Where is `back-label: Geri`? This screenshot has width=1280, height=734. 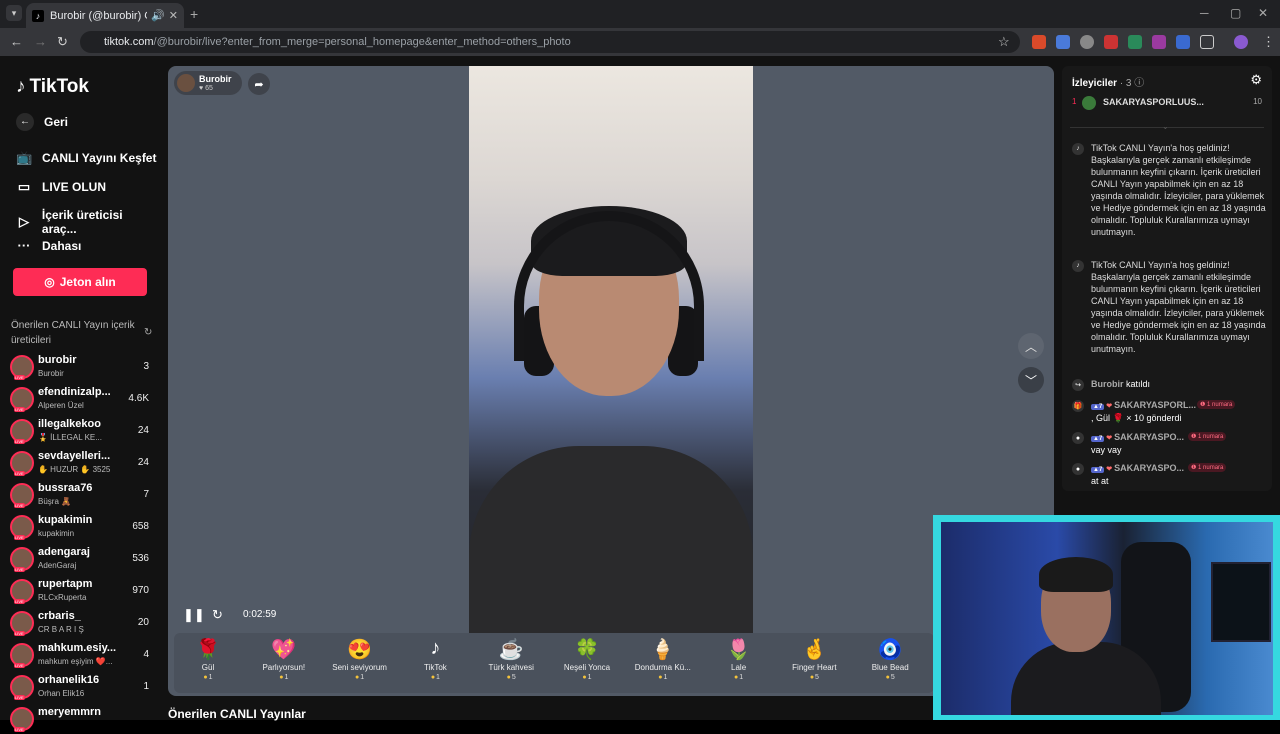
back-label: Geri is located at coordinates (56, 122).